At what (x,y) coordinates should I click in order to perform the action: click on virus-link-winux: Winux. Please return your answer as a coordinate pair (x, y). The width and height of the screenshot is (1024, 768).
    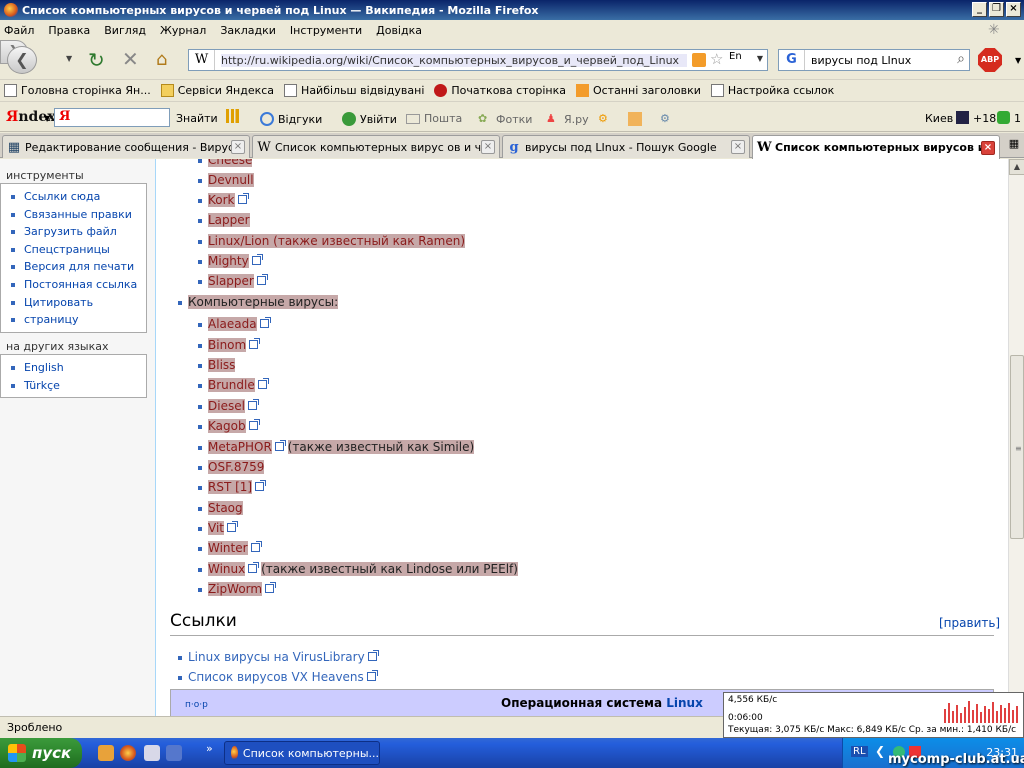
    Looking at the image, I should click on (227, 569).